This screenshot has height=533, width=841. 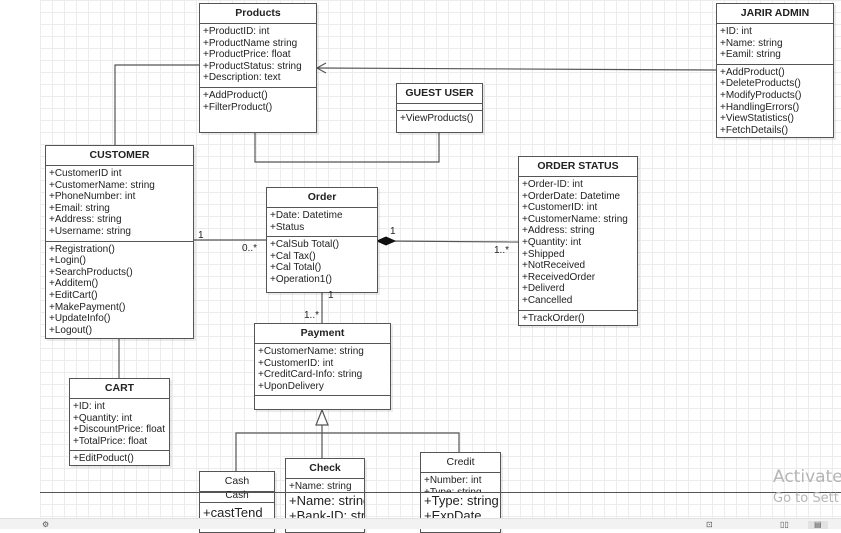 What do you see at coordinates (291, 386) in the screenshot?
I see `attribute: +UponDelivery` at bounding box center [291, 386].